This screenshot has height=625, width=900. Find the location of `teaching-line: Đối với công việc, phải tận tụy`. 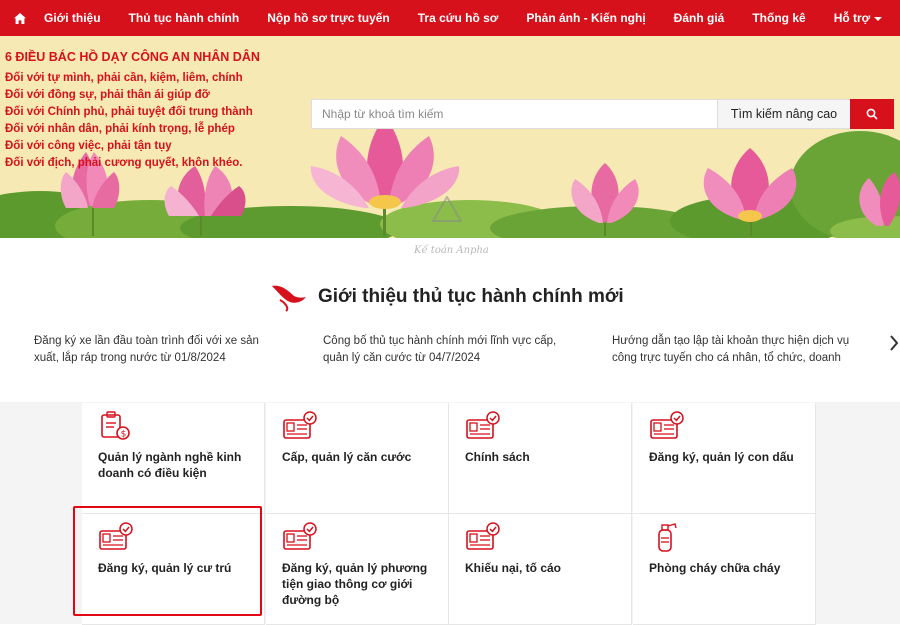

teaching-line: Đối với công việc, phải tận tụy is located at coordinates (88, 146).